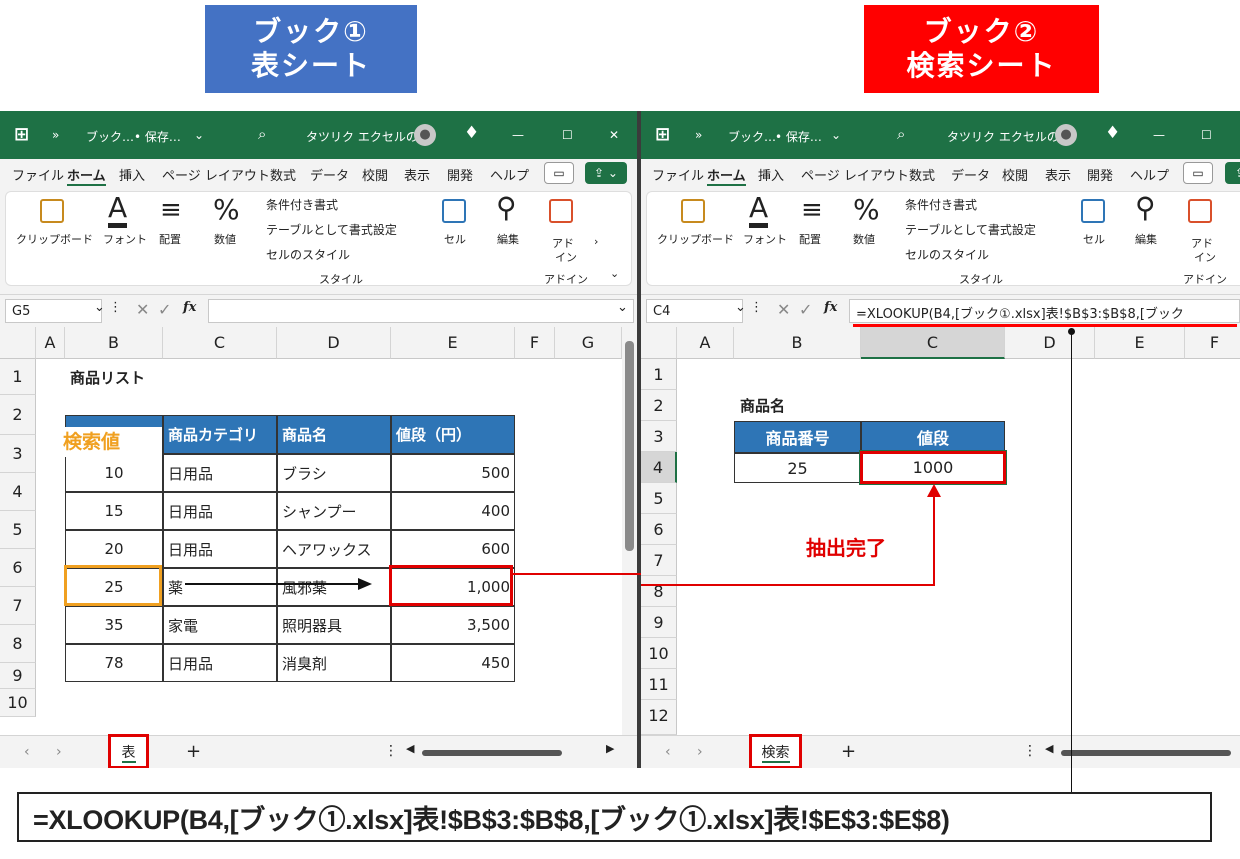 The image size is (1240, 859). I want to click on cell-price: 450, so click(453, 663).